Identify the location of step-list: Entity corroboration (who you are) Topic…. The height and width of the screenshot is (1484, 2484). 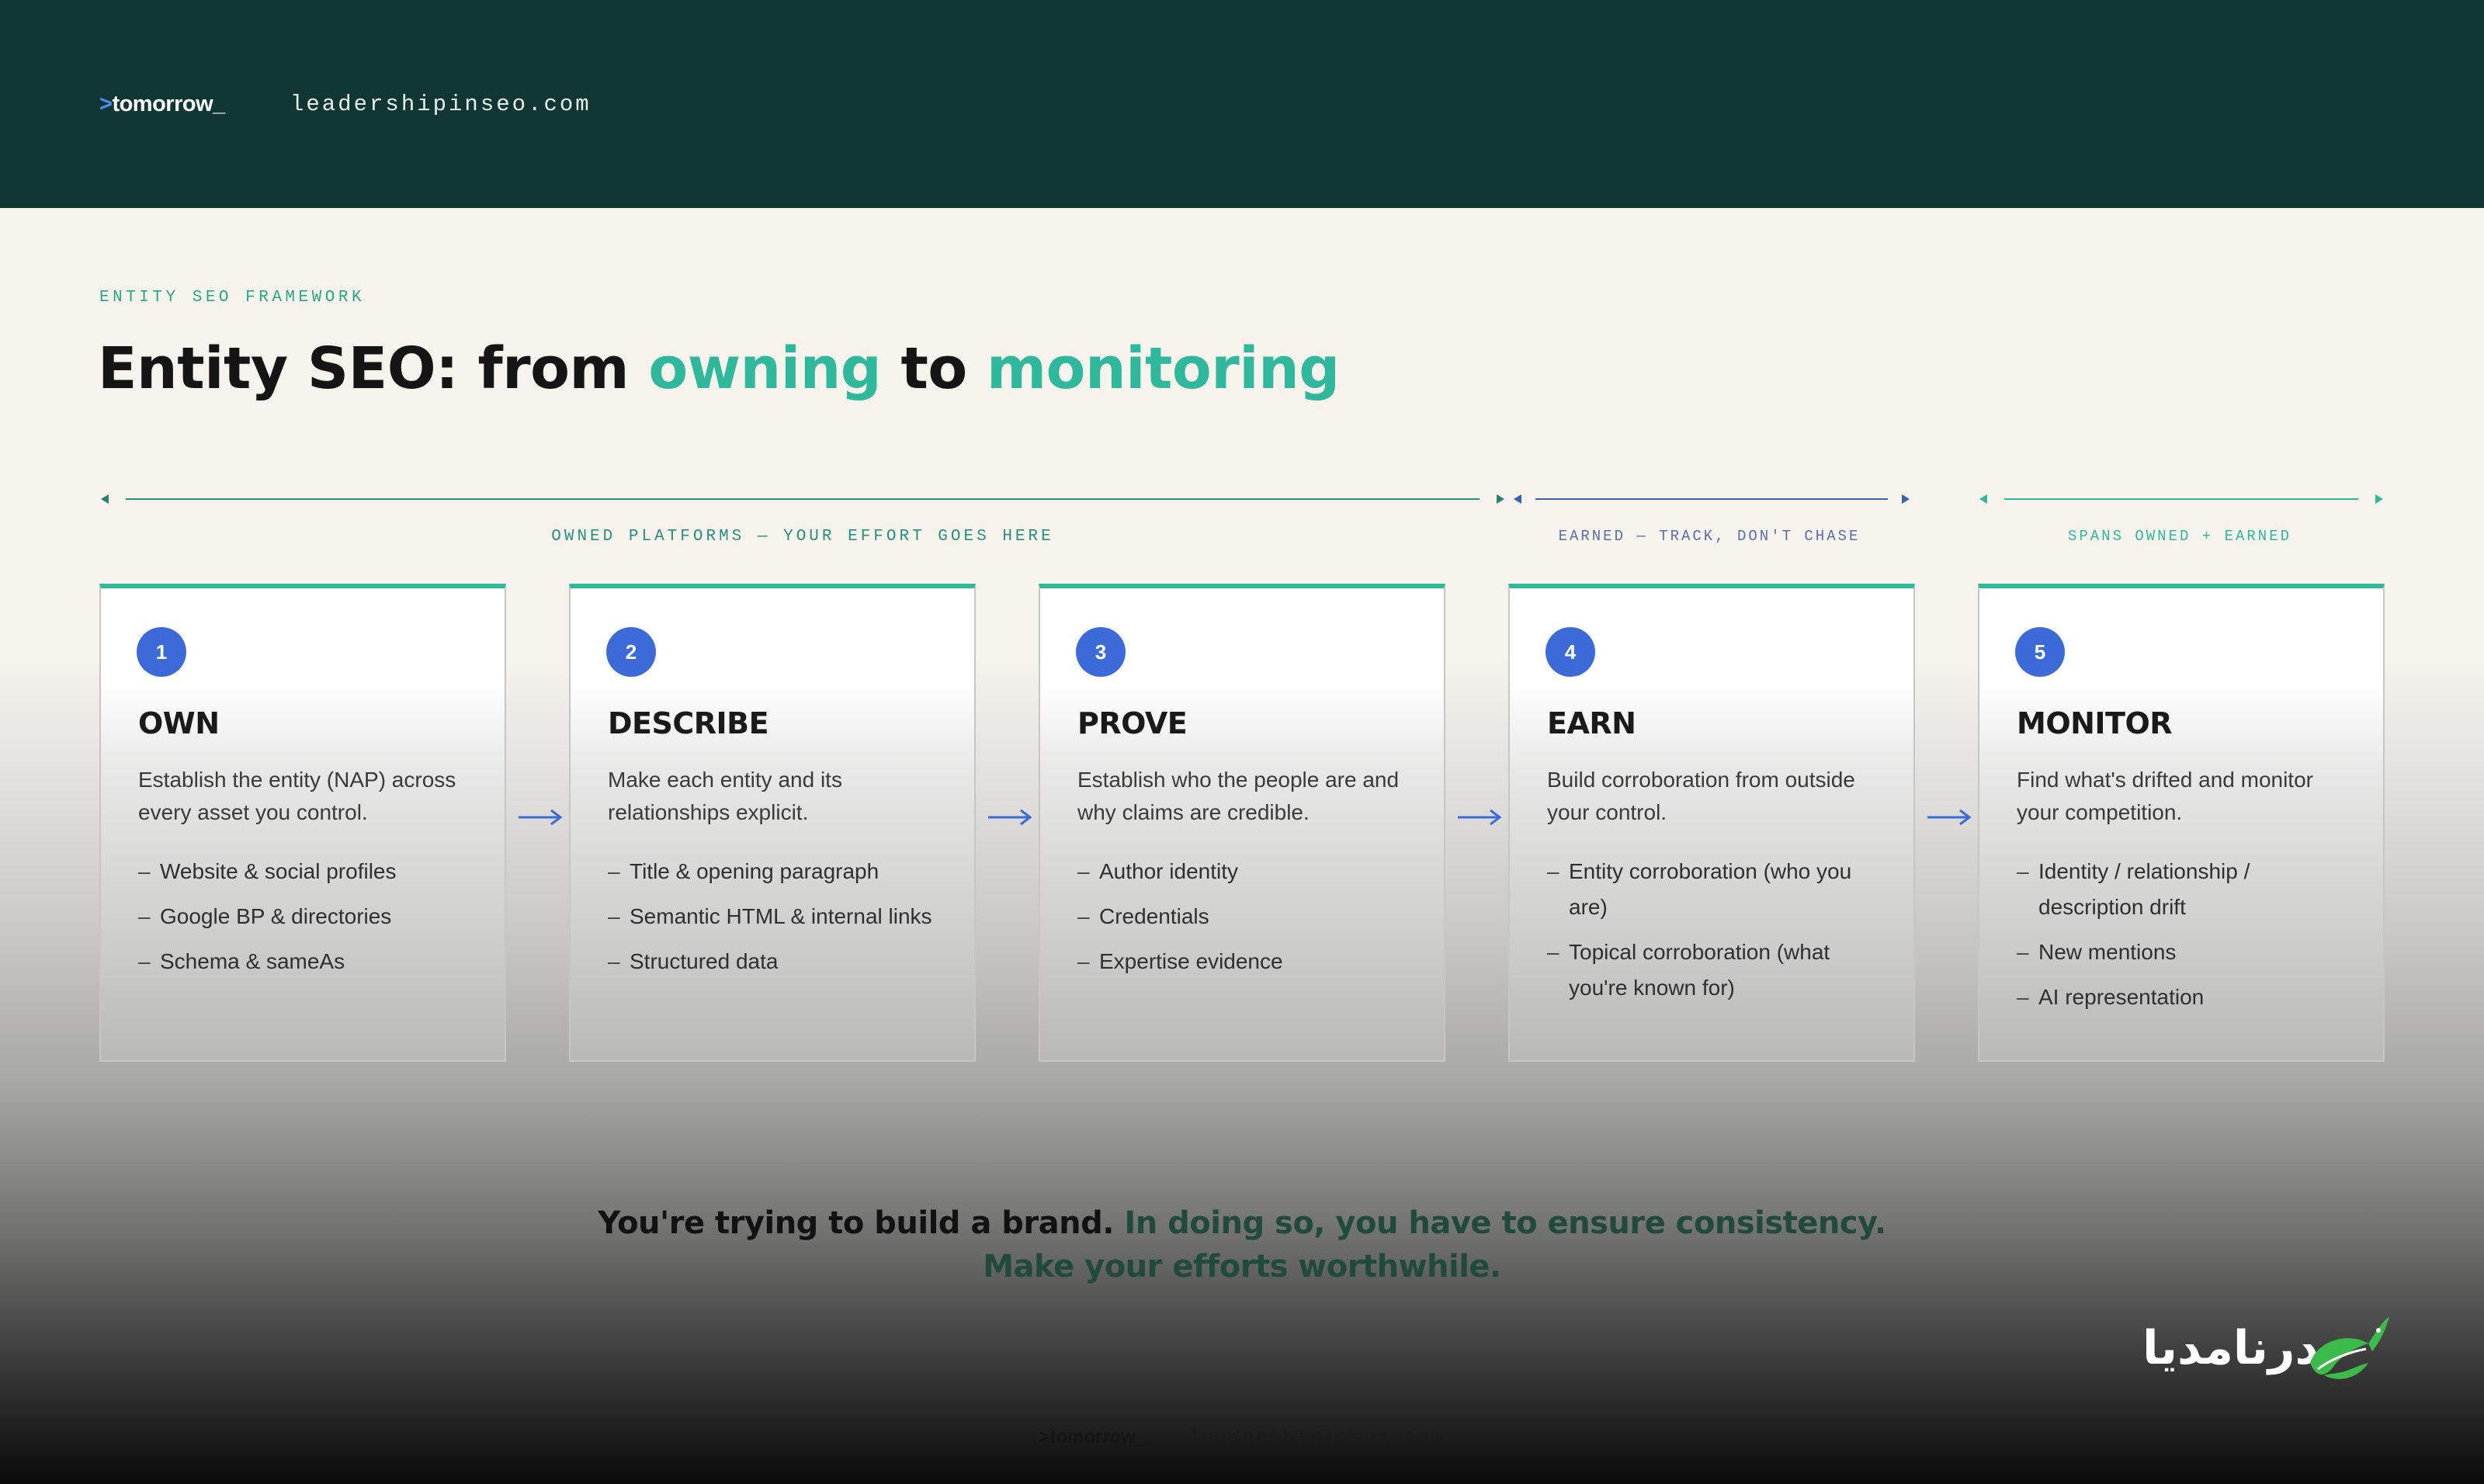
(1718, 935).